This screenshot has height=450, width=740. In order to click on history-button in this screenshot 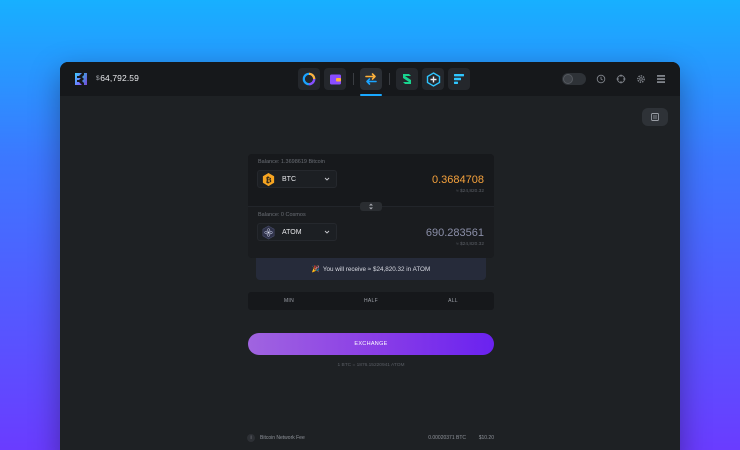, I will do `click(601, 79)`.